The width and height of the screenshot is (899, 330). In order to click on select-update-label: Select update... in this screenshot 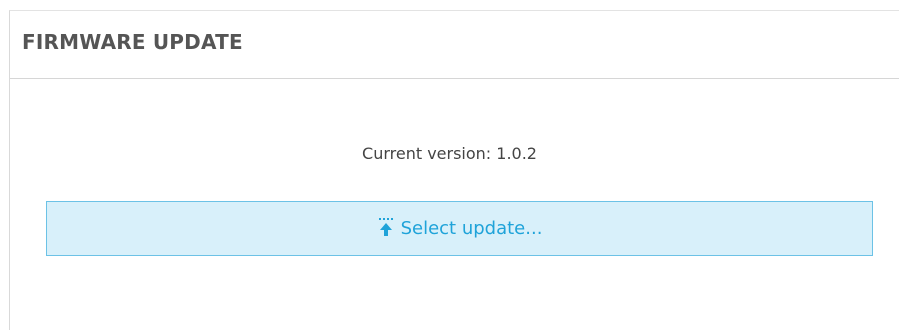, I will do `click(471, 228)`.